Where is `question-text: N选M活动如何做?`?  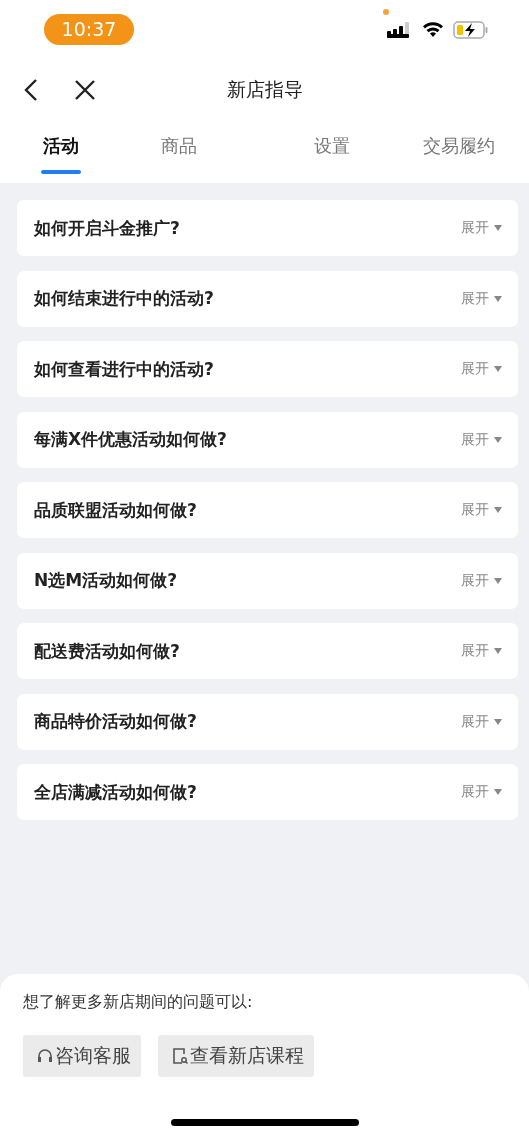 question-text: N选M活动如何做? is located at coordinates (106, 580).